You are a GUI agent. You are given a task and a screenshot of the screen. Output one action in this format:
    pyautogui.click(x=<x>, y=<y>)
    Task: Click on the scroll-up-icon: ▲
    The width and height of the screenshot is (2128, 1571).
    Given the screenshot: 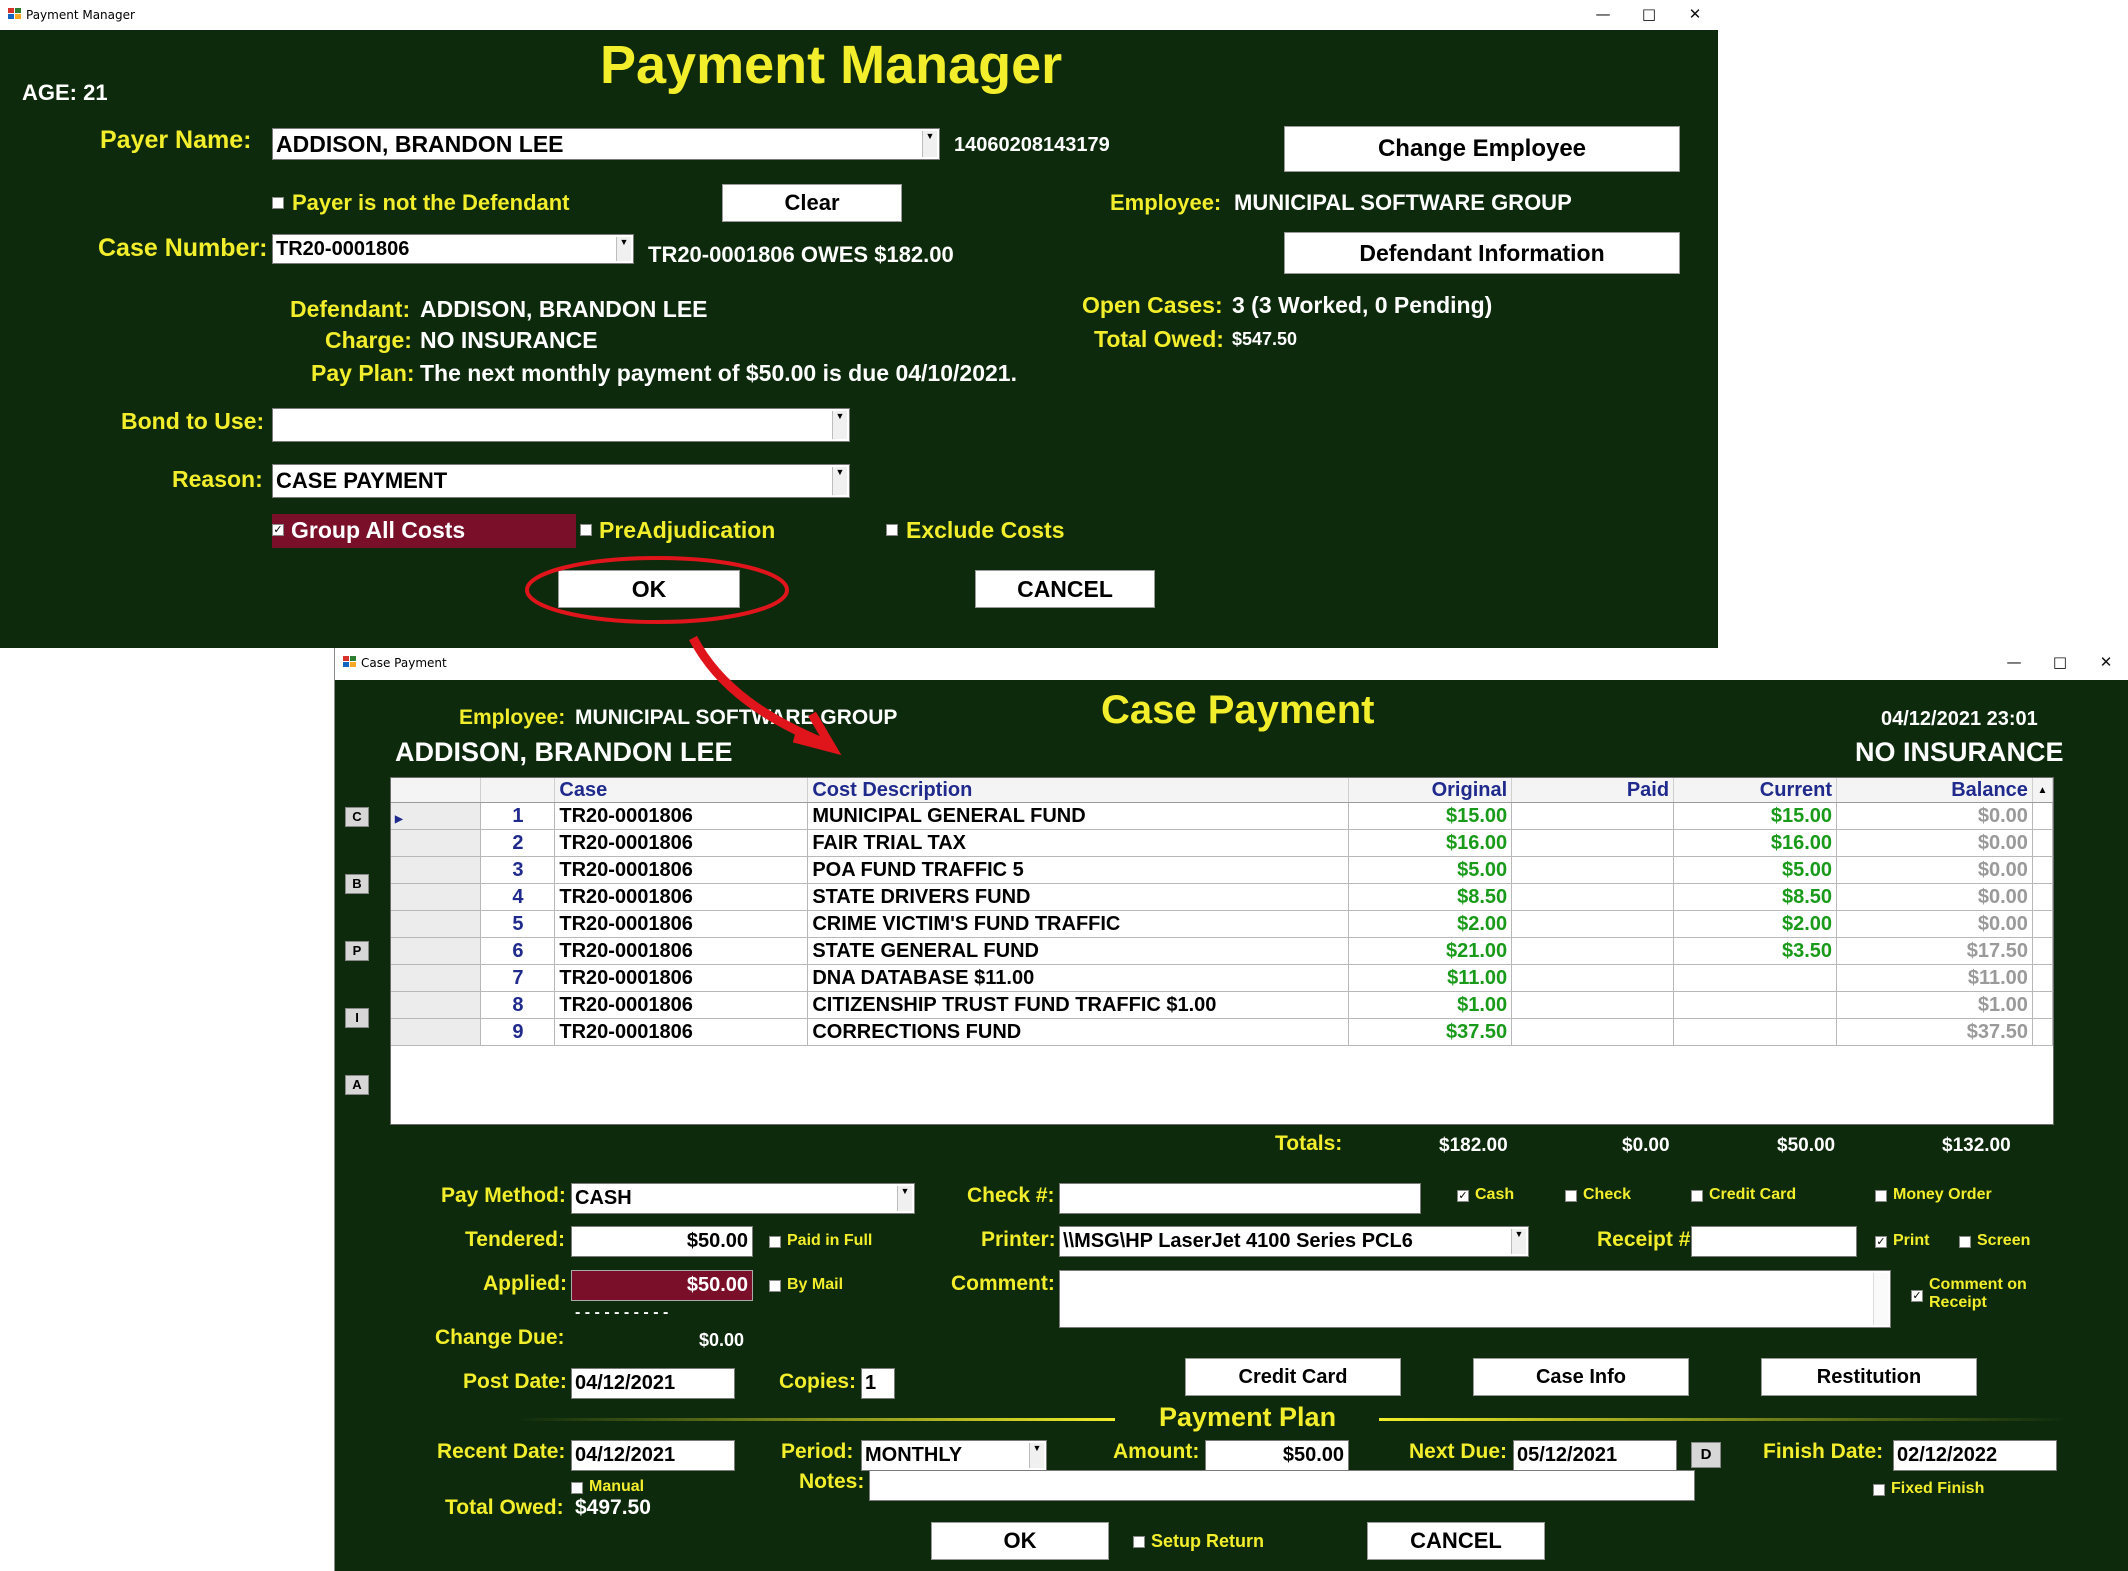 What is the action you would take?
    pyautogui.click(x=2042, y=790)
    